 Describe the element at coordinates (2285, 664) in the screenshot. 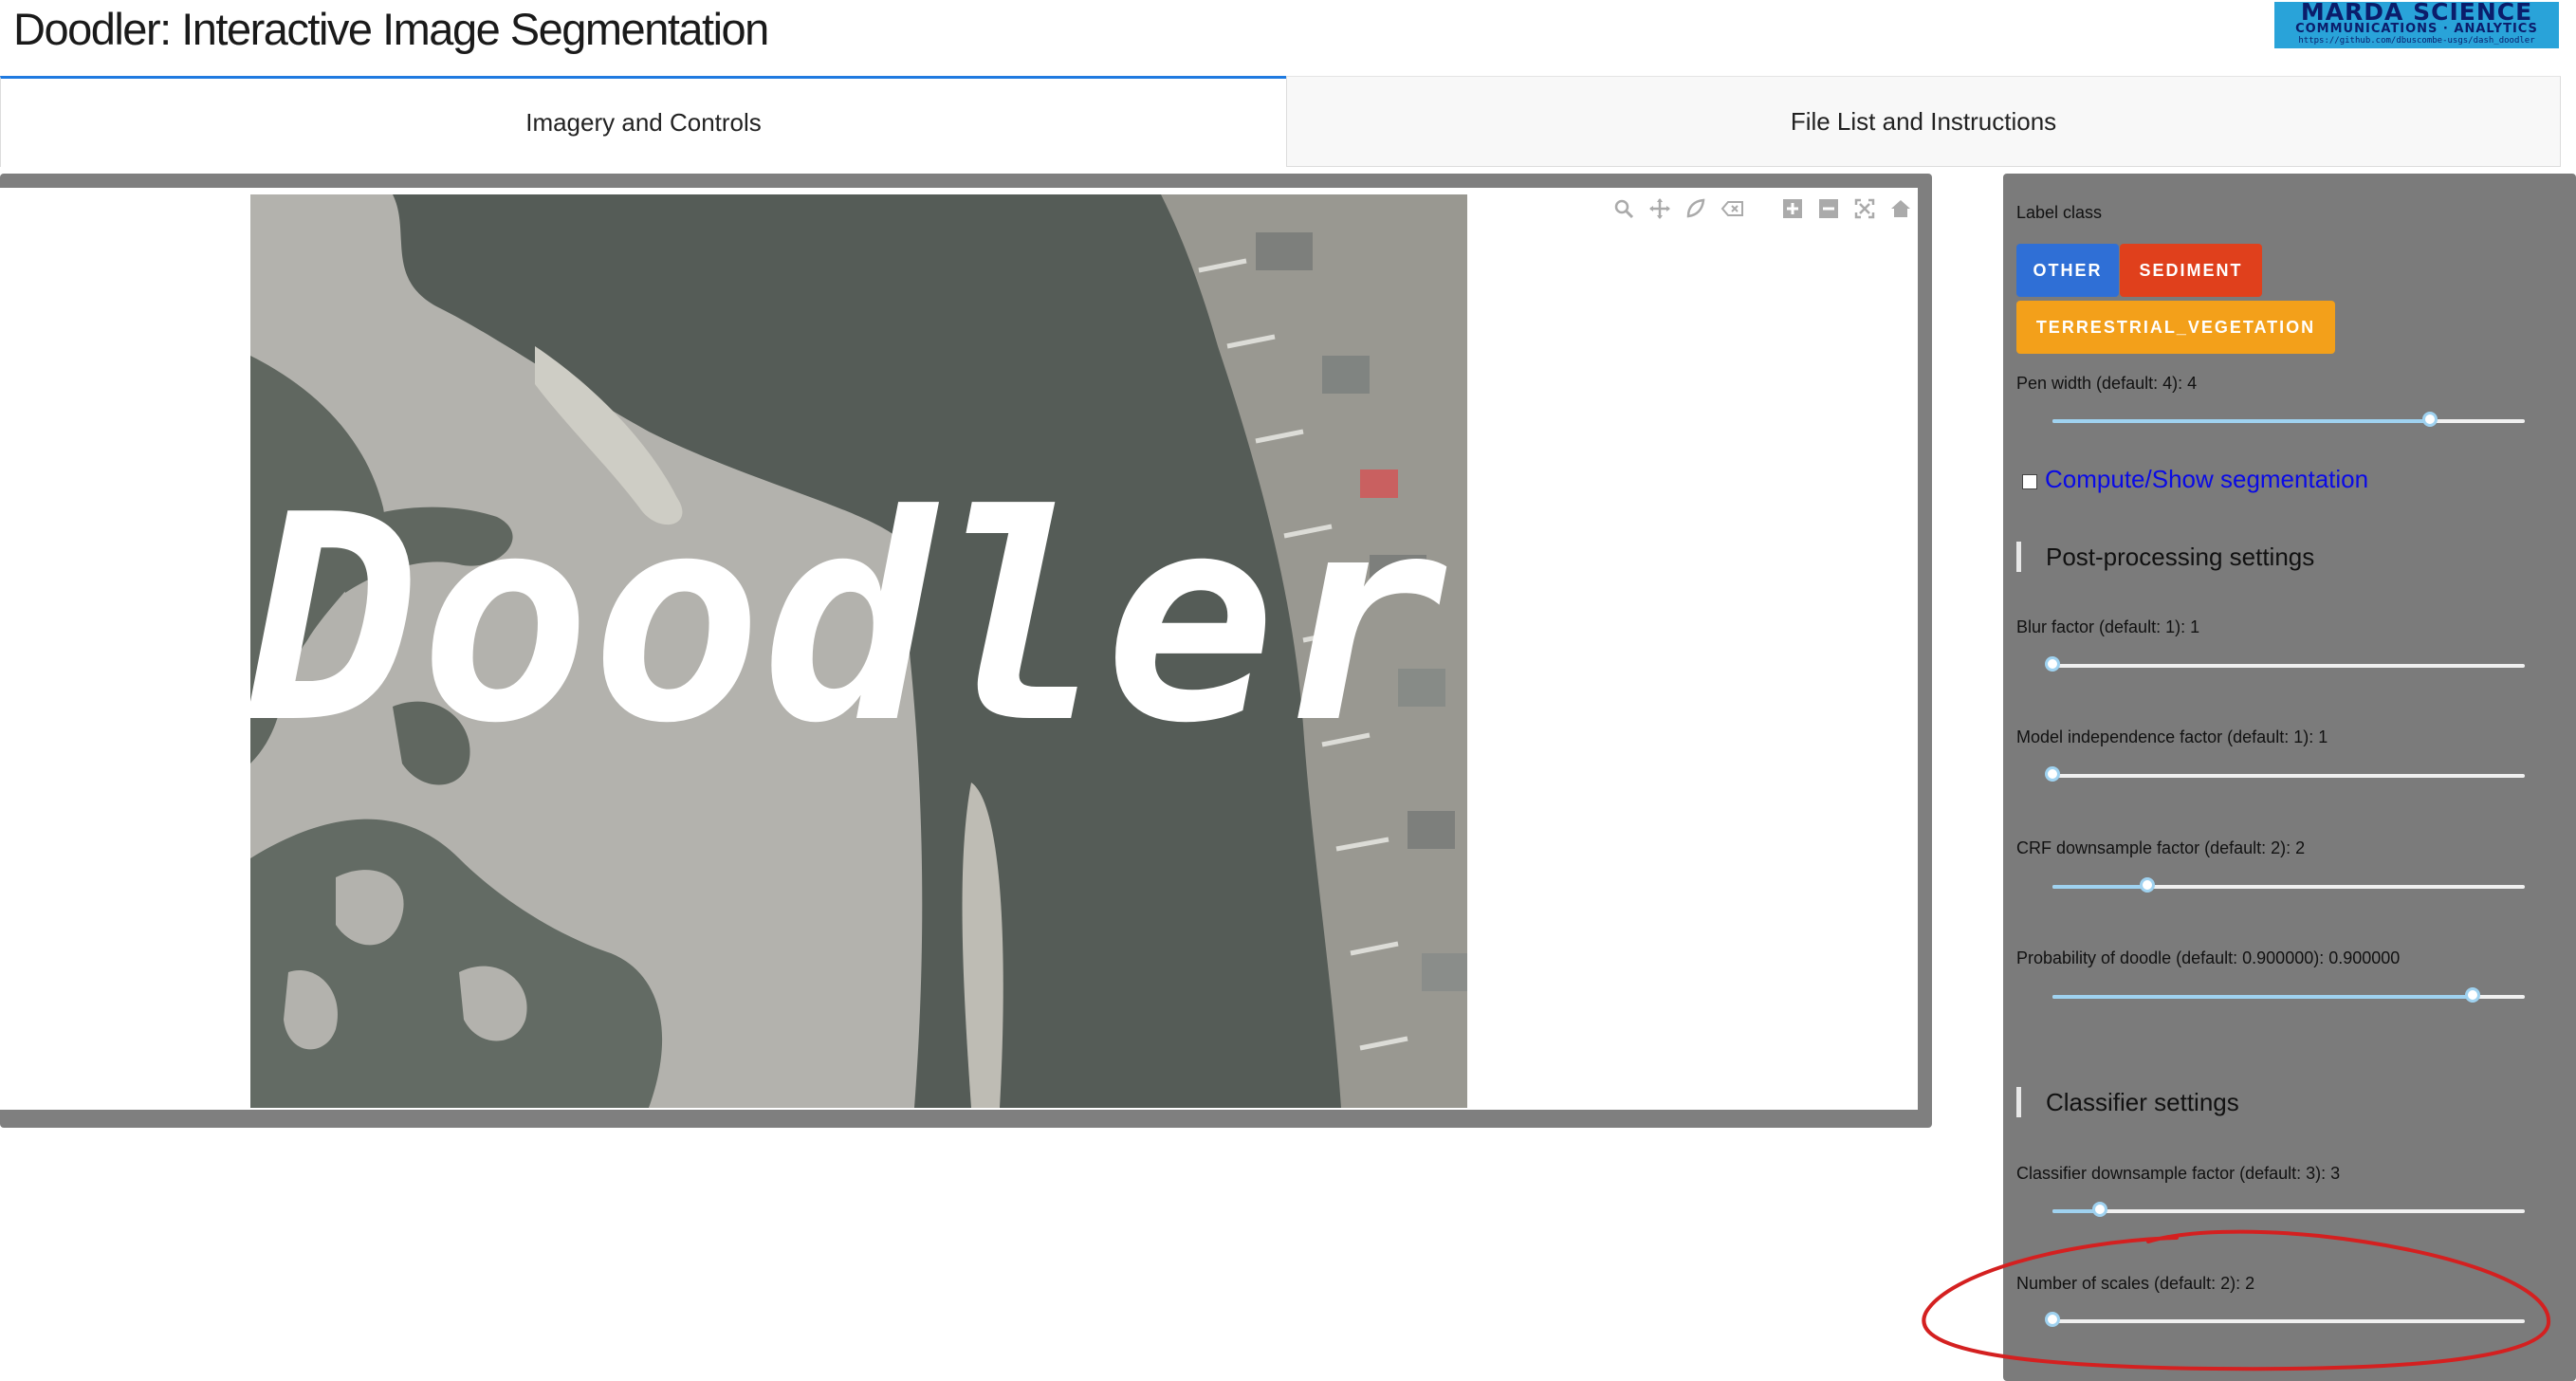

I see `blur-factor-slider` at that location.